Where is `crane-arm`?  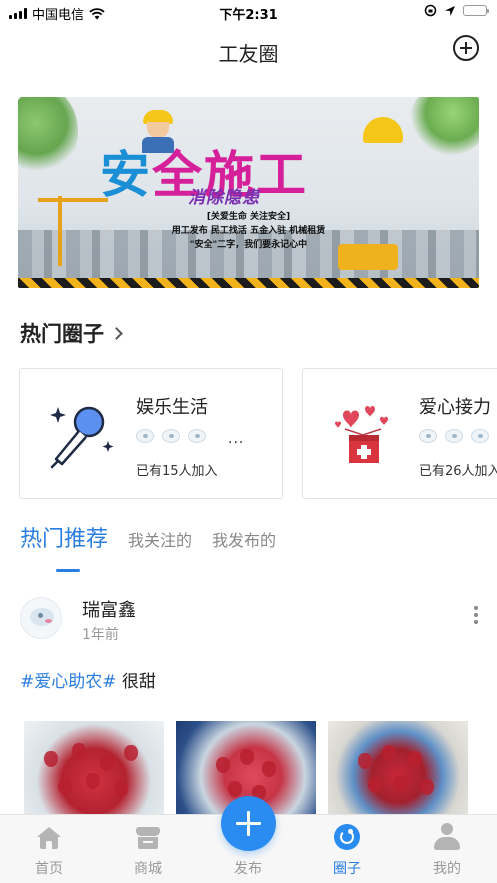
crane-arm is located at coordinates (73, 200).